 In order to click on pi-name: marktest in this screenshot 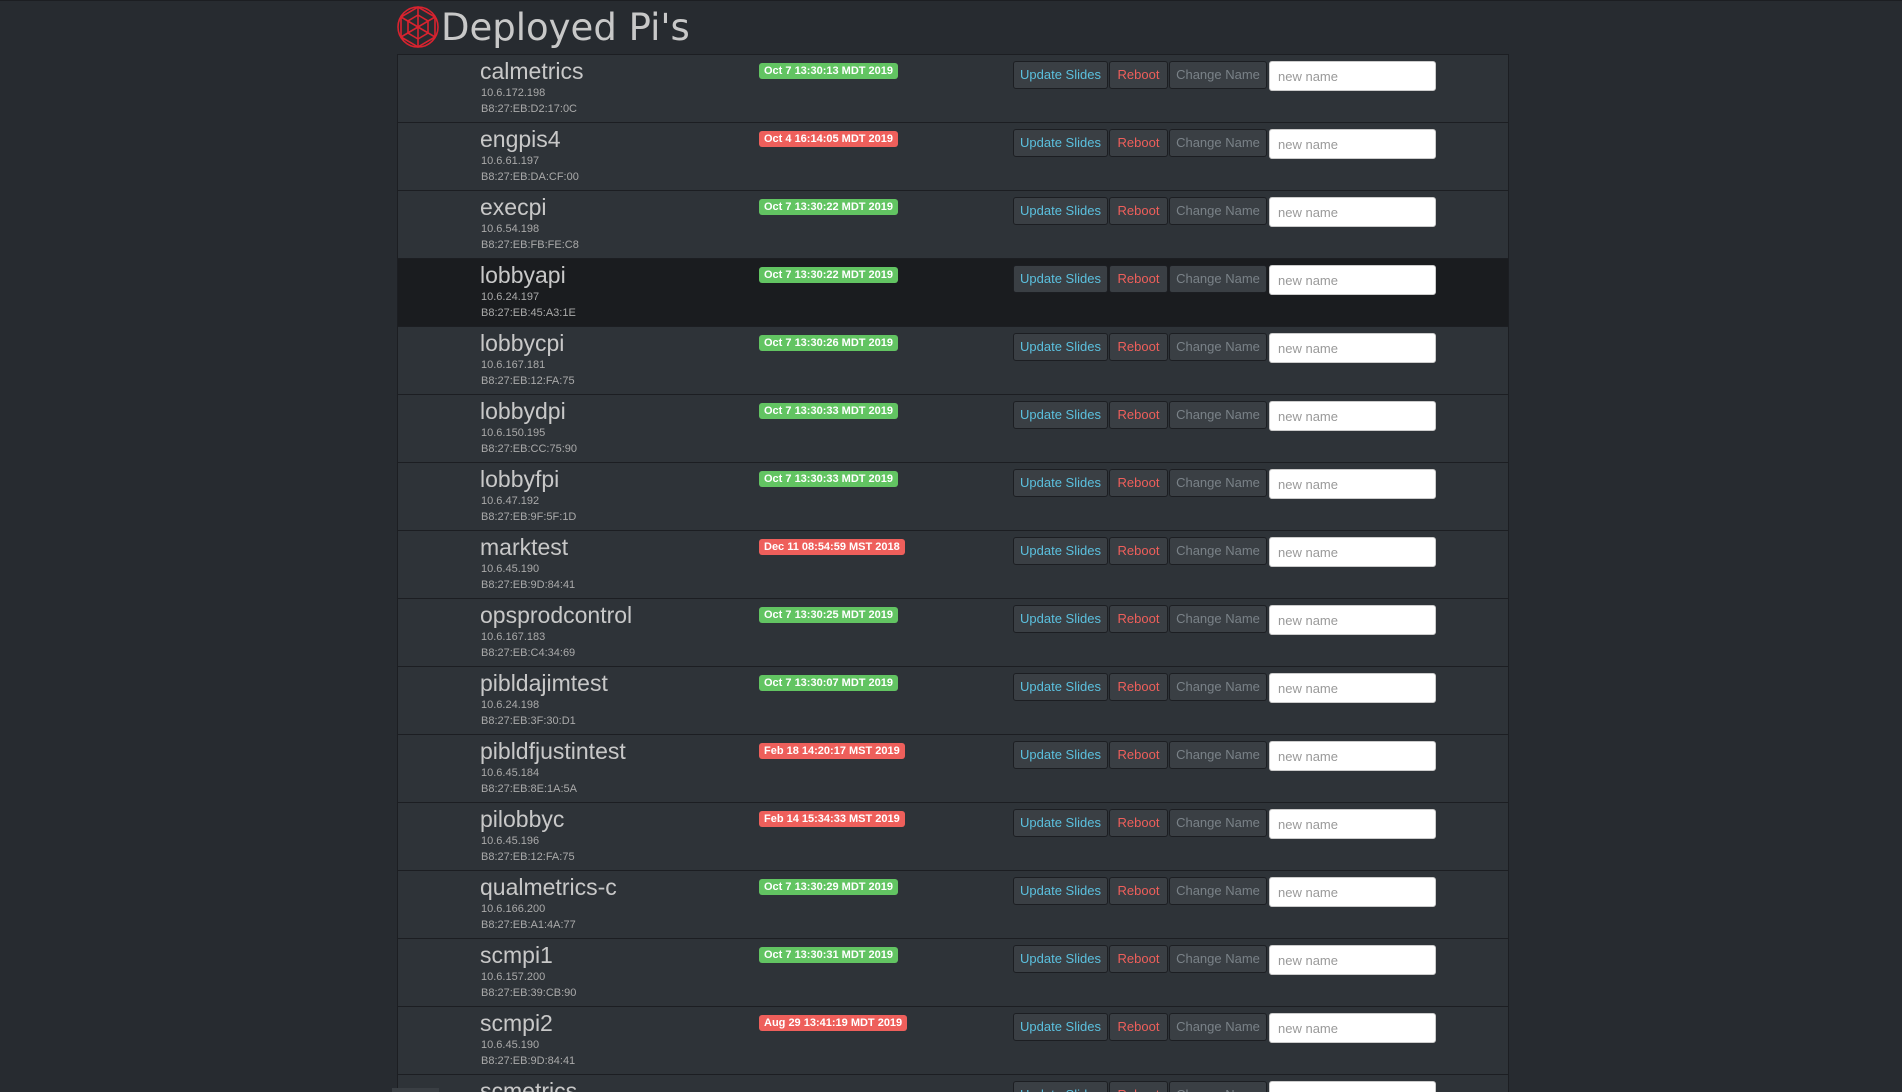, I will do `click(524, 547)`.